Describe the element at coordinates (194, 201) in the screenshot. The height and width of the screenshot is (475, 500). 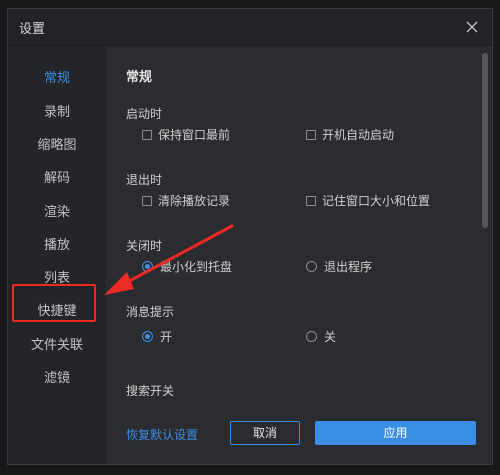
I see `clear-history-label: 清除播放记录` at that location.